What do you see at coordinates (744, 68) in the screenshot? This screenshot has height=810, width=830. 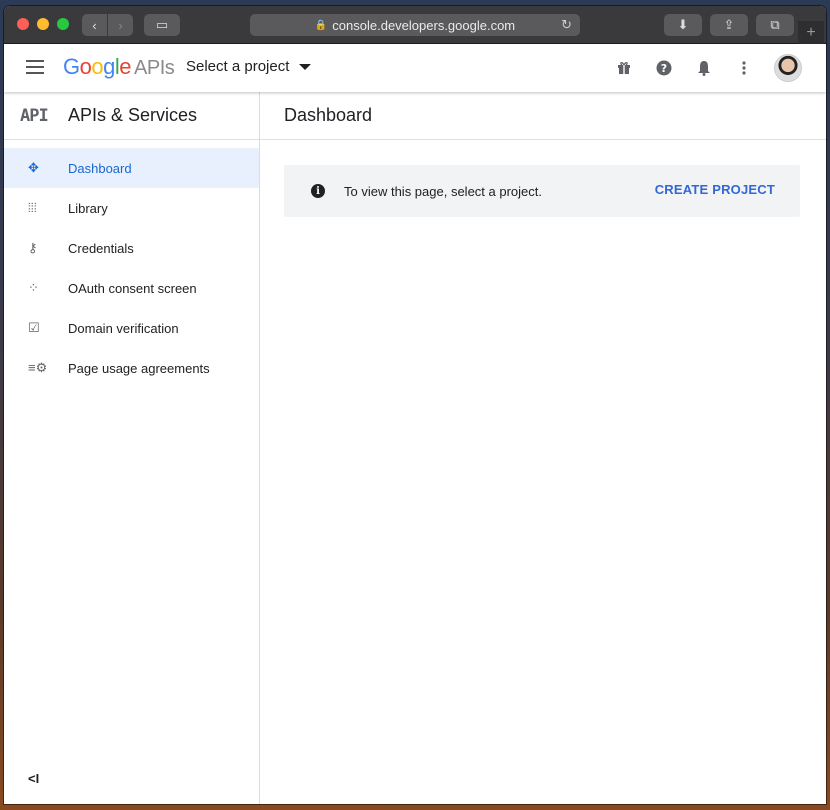 I see `more-vert-icon` at bounding box center [744, 68].